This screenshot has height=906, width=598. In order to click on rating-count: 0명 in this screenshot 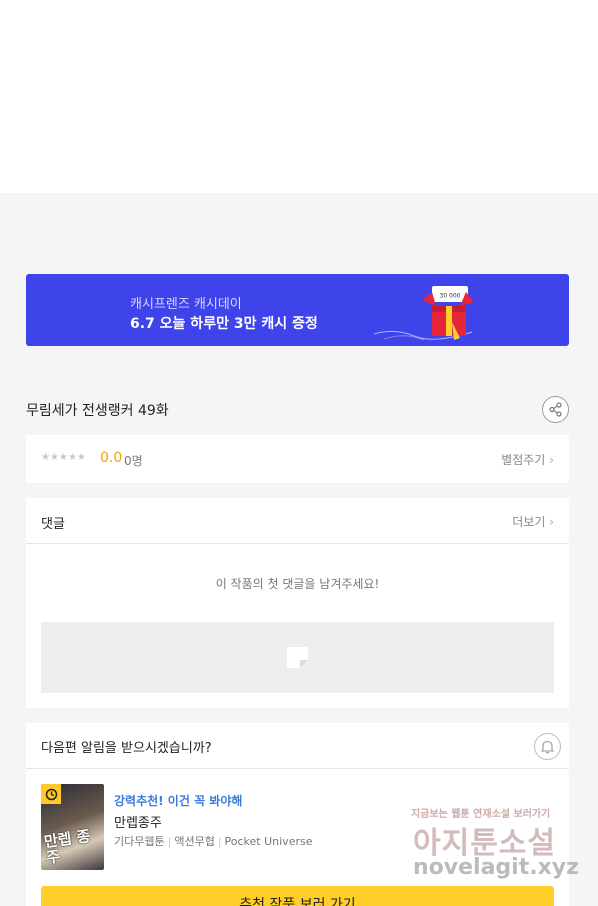, I will do `click(133, 461)`.